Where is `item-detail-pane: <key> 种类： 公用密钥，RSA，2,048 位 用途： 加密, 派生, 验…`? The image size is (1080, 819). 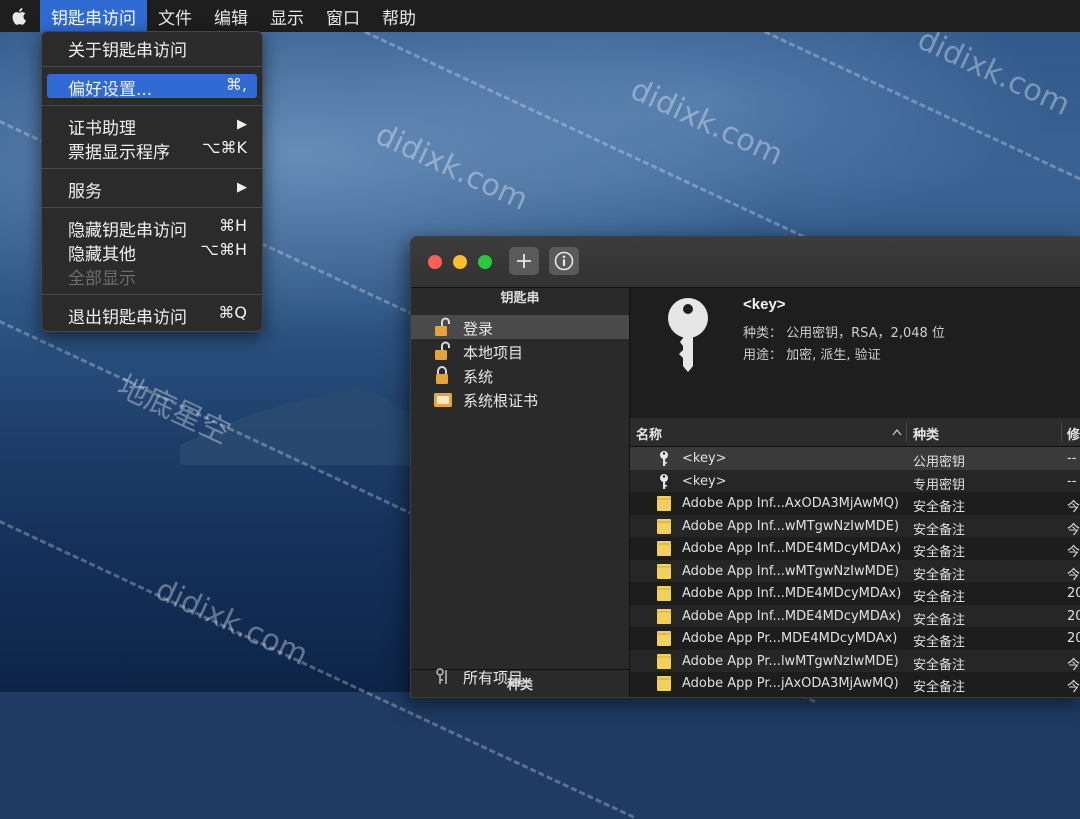
item-detail-pane: <key> 种类： 公用密钥，RSA，2,048 位 用途： 加密, 派生, 验… is located at coordinates (855, 353).